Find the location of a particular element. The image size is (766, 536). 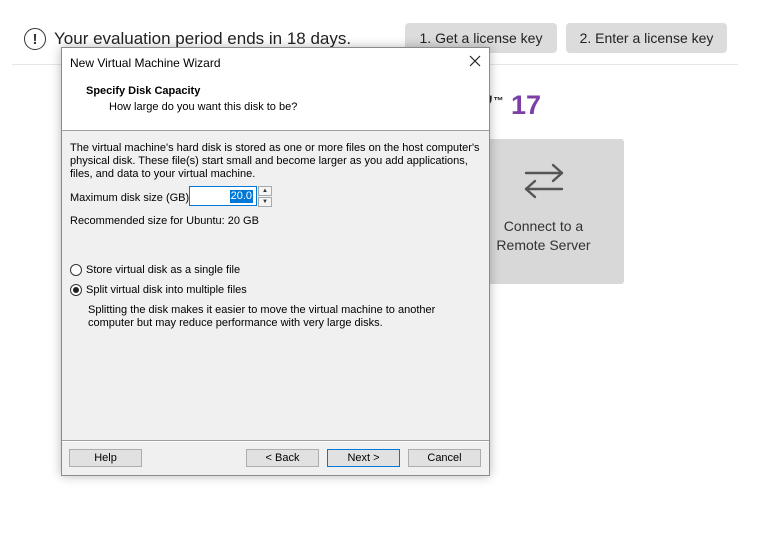

connect-remote-server-tile: Connect to a Remote Server is located at coordinates (555, 211).